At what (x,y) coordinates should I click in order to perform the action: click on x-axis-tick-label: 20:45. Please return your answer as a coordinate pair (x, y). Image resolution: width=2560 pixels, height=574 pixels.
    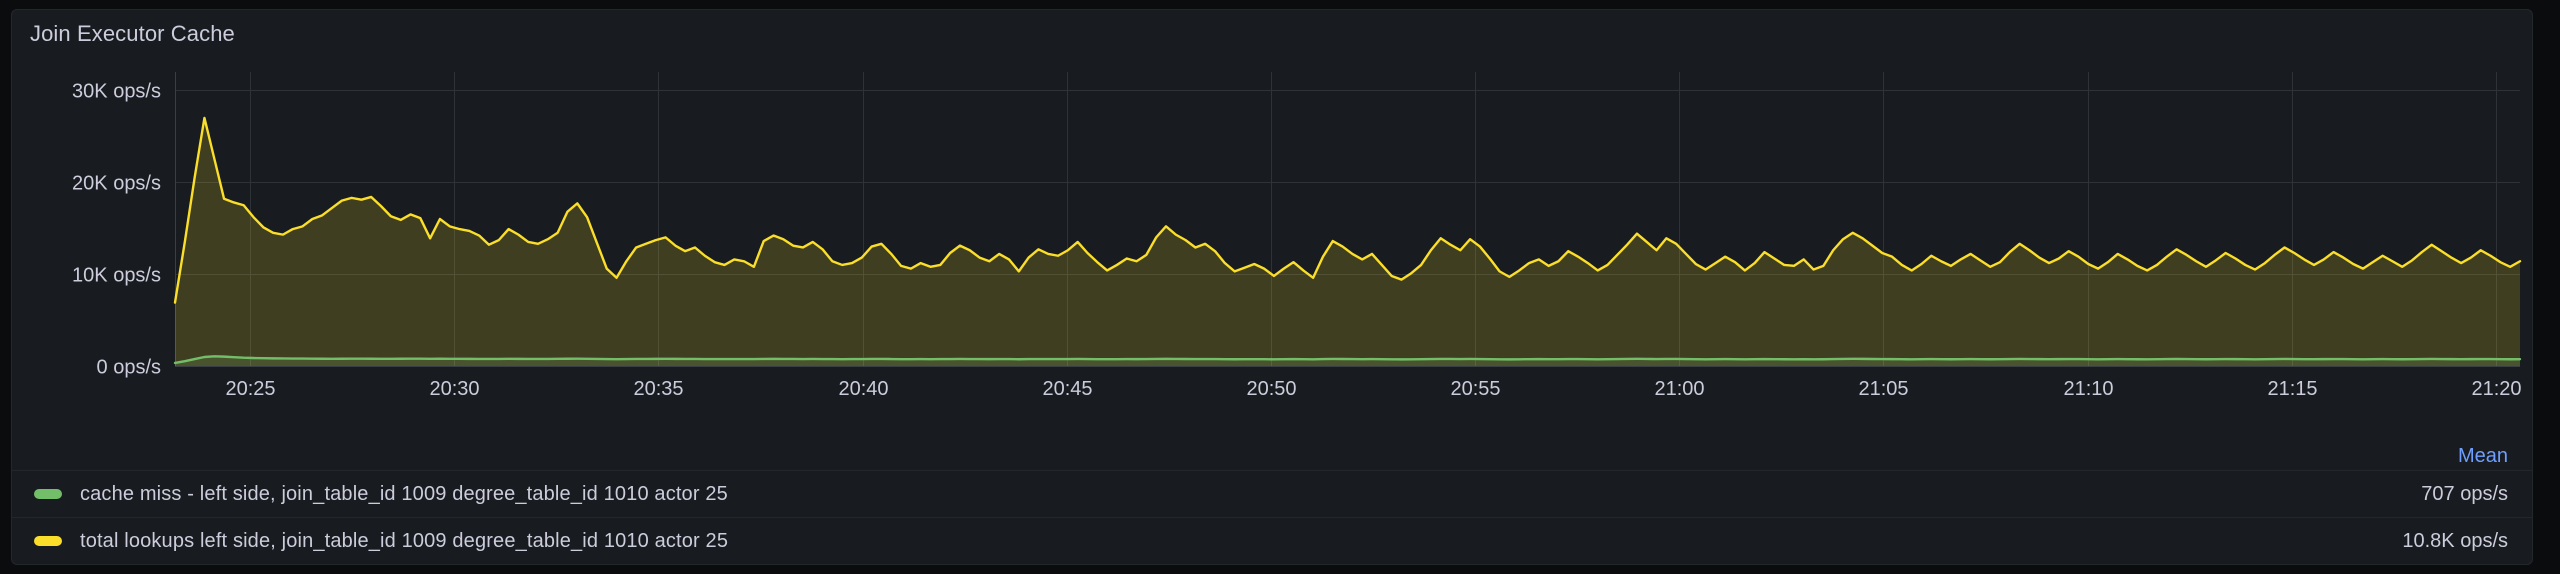
    Looking at the image, I should click on (1067, 389).